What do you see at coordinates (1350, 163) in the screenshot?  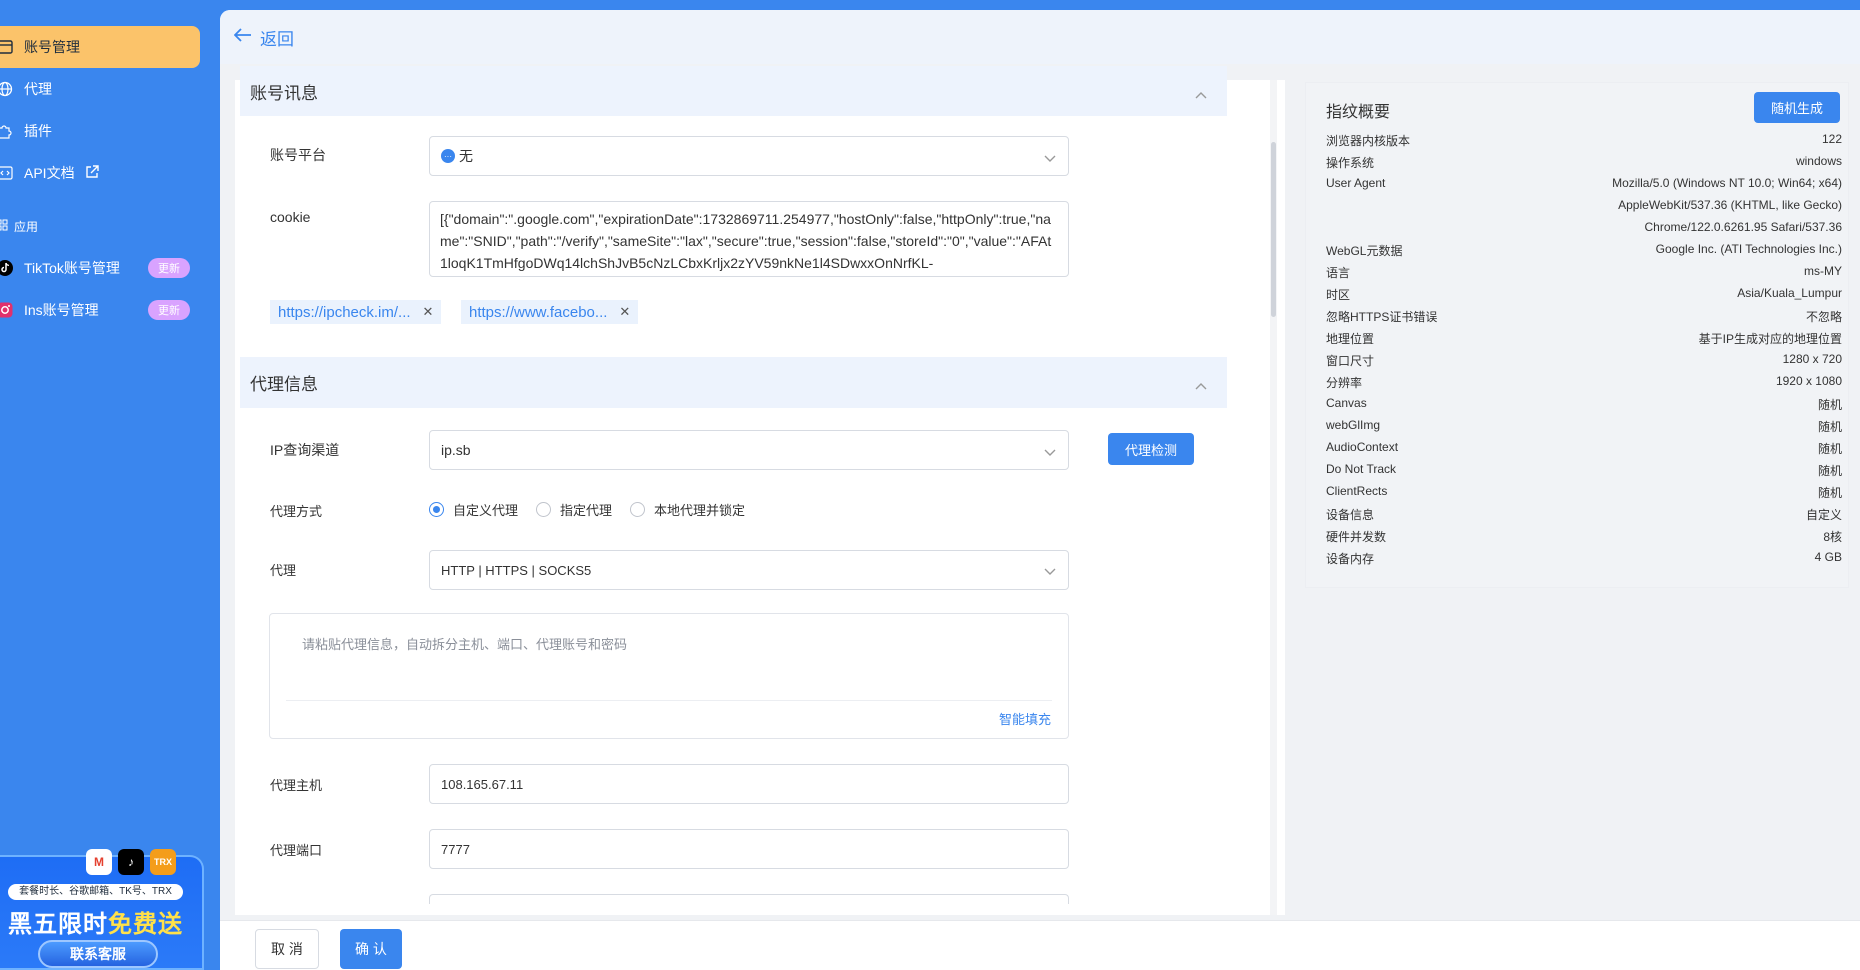 I see `fingerprint-key: 操作系统` at bounding box center [1350, 163].